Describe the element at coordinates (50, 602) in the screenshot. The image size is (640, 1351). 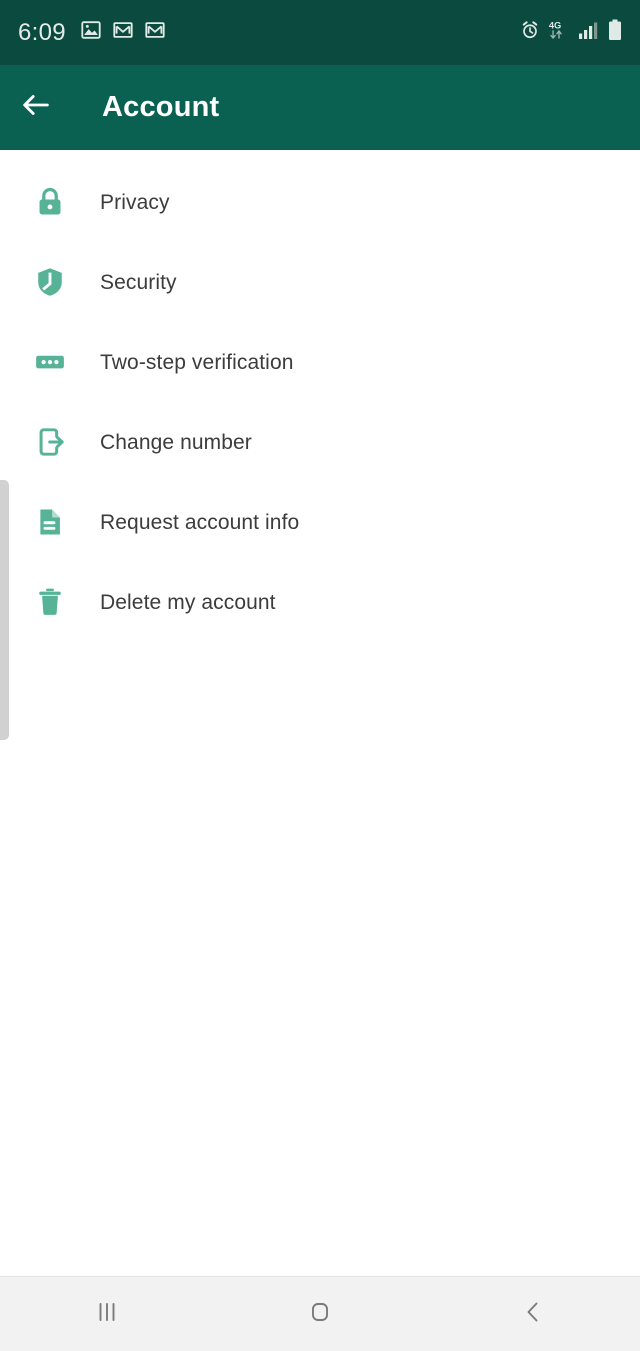
I see `trash-icon` at that location.